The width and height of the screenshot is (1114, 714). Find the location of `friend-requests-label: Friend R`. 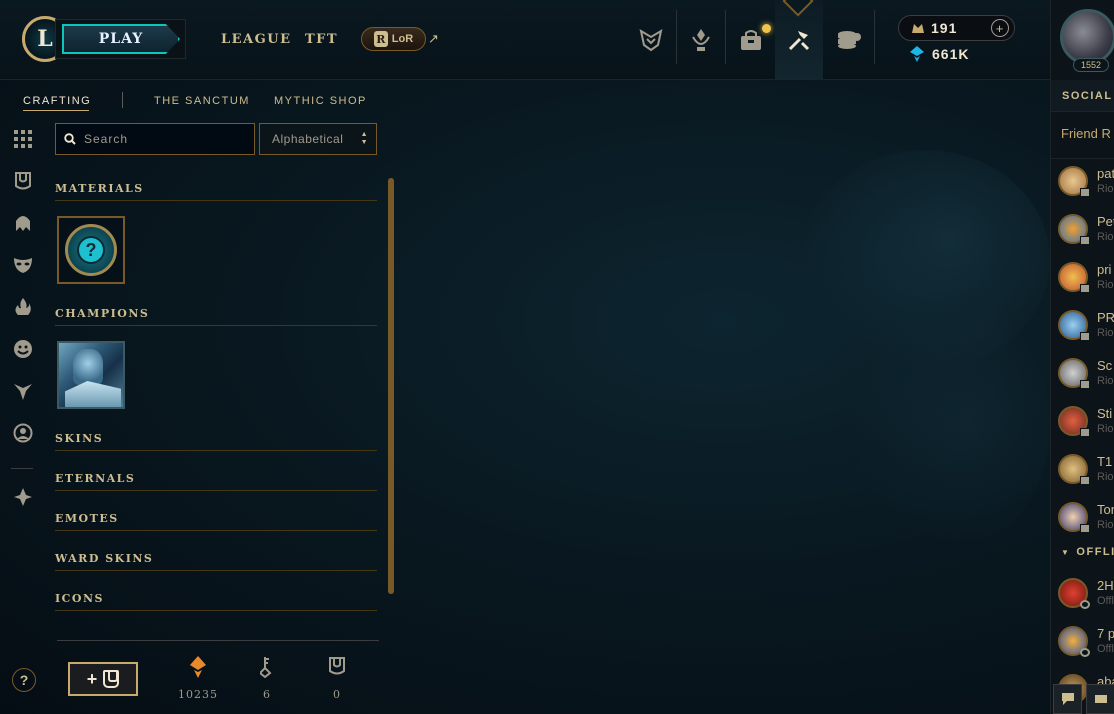

friend-requests-label: Friend R is located at coordinates (1086, 133).